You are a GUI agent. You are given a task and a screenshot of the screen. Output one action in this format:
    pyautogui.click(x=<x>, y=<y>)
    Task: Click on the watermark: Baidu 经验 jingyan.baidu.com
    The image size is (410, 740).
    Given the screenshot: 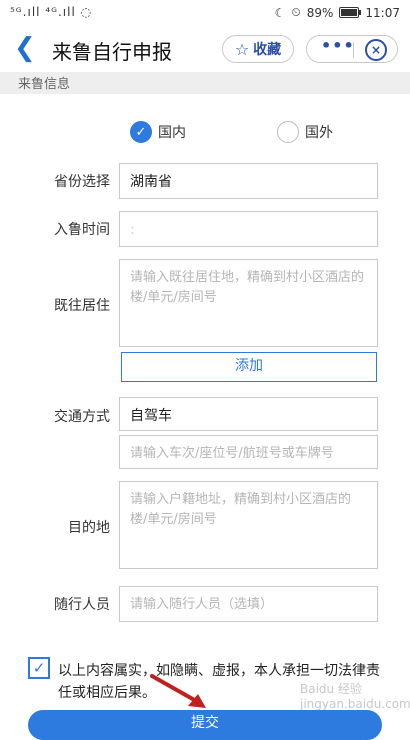 What is the action you would take?
    pyautogui.click(x=355, y=696)
    